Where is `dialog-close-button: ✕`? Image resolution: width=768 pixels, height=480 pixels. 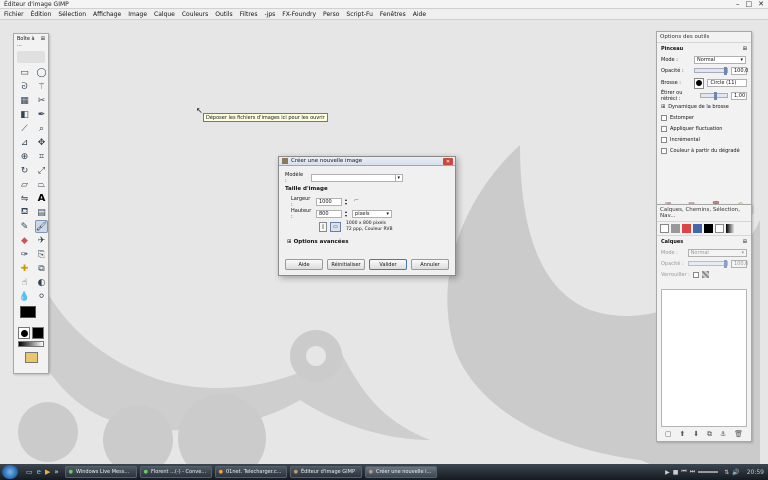 dialog-close-button: ✕ is located at coordinates (448, 161).